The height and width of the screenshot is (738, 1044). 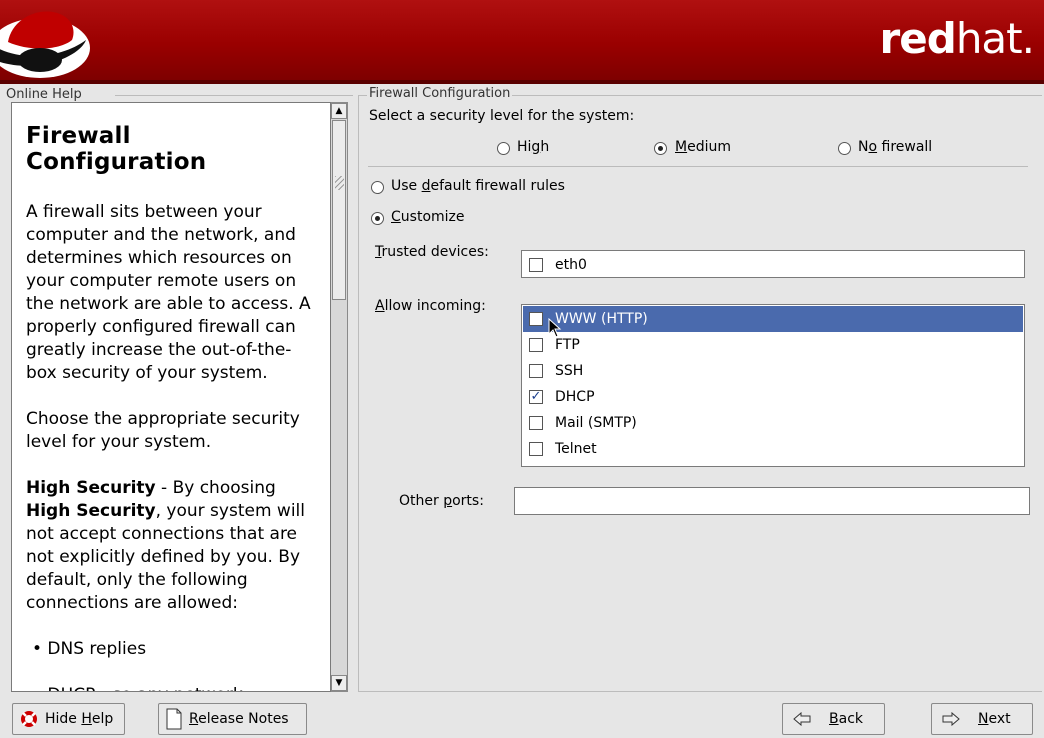 What do you see at coordinates (571, 265) in the screenshot?
I see `list-item-label: eth0` at bounding box center [571, 265].